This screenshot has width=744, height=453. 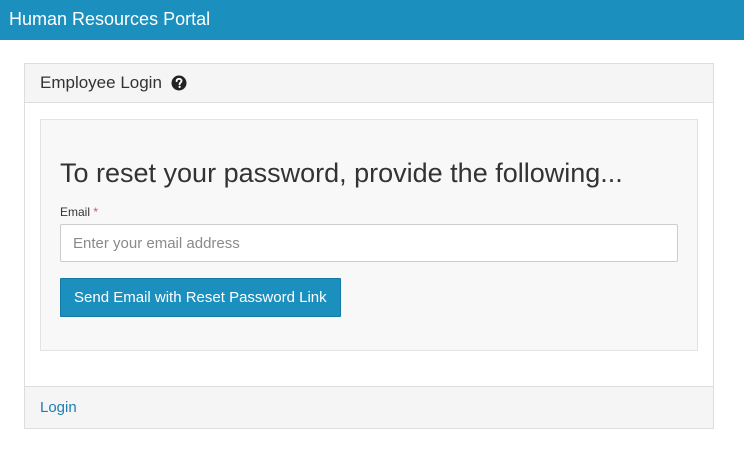 I want to click on login-link: Login, so click(x=58, y=407).